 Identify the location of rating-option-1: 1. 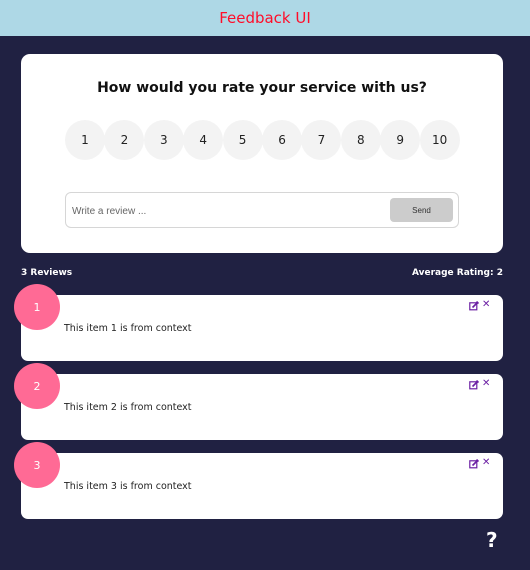
(85, 140).